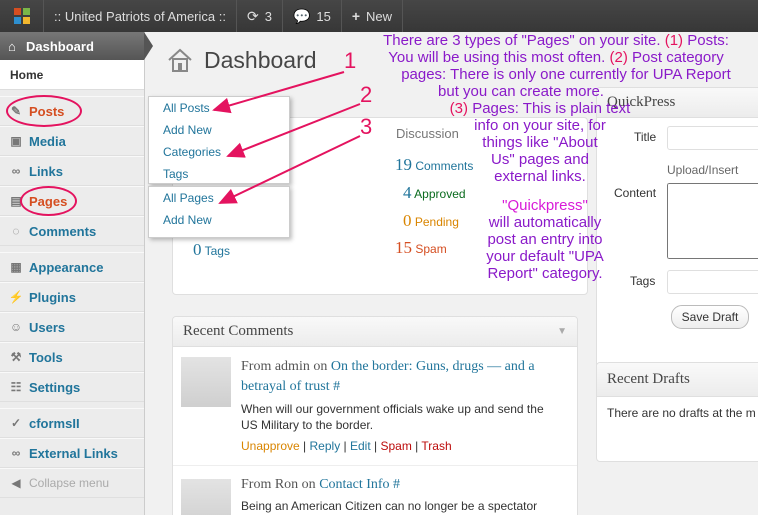 This screenshot has width=758, height=515. I want to click on tags-count: 0, so click(197, 249).